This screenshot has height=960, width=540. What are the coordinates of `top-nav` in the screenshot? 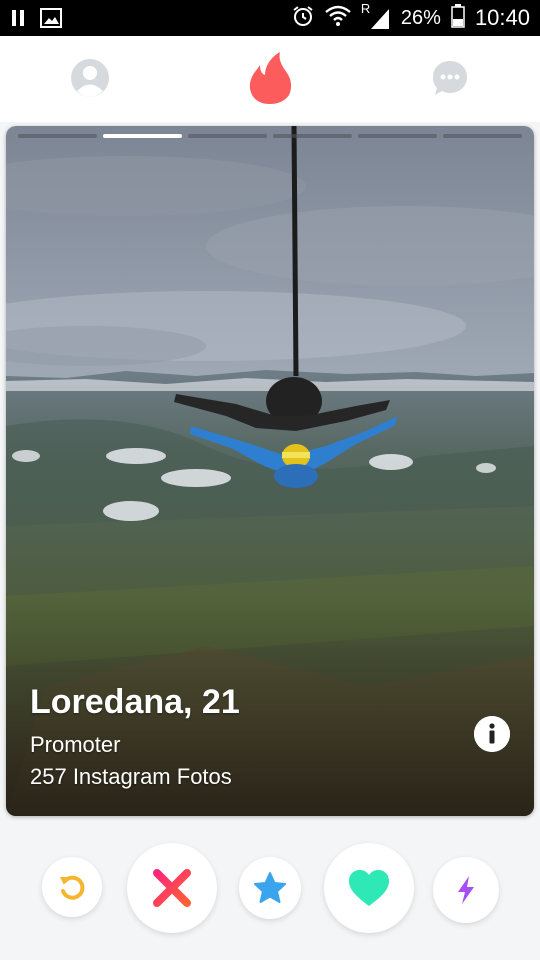 It's located at (270, 79).